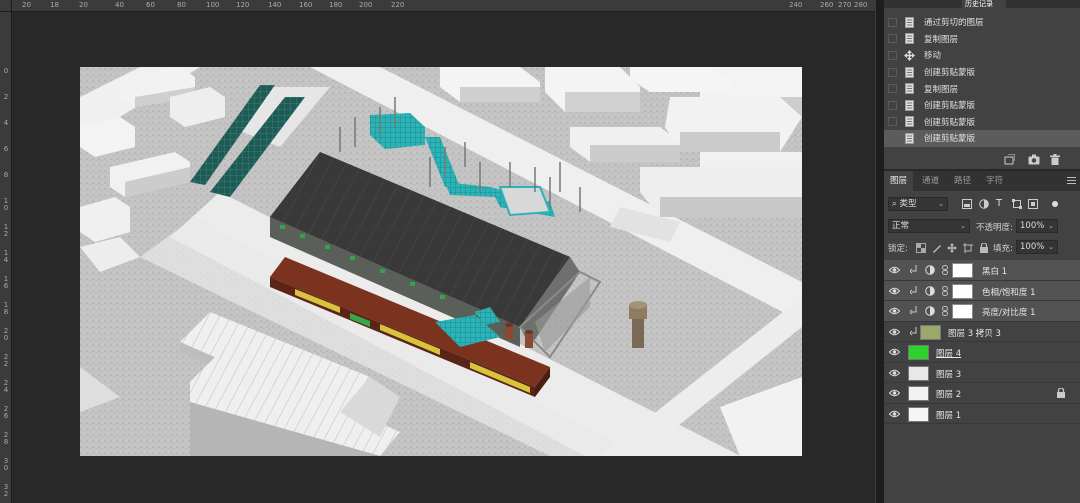 Image resolution: width=1080 pixels, height=503 pixels. I want to click on ruler-tick: 1 2, so click(6, 230).